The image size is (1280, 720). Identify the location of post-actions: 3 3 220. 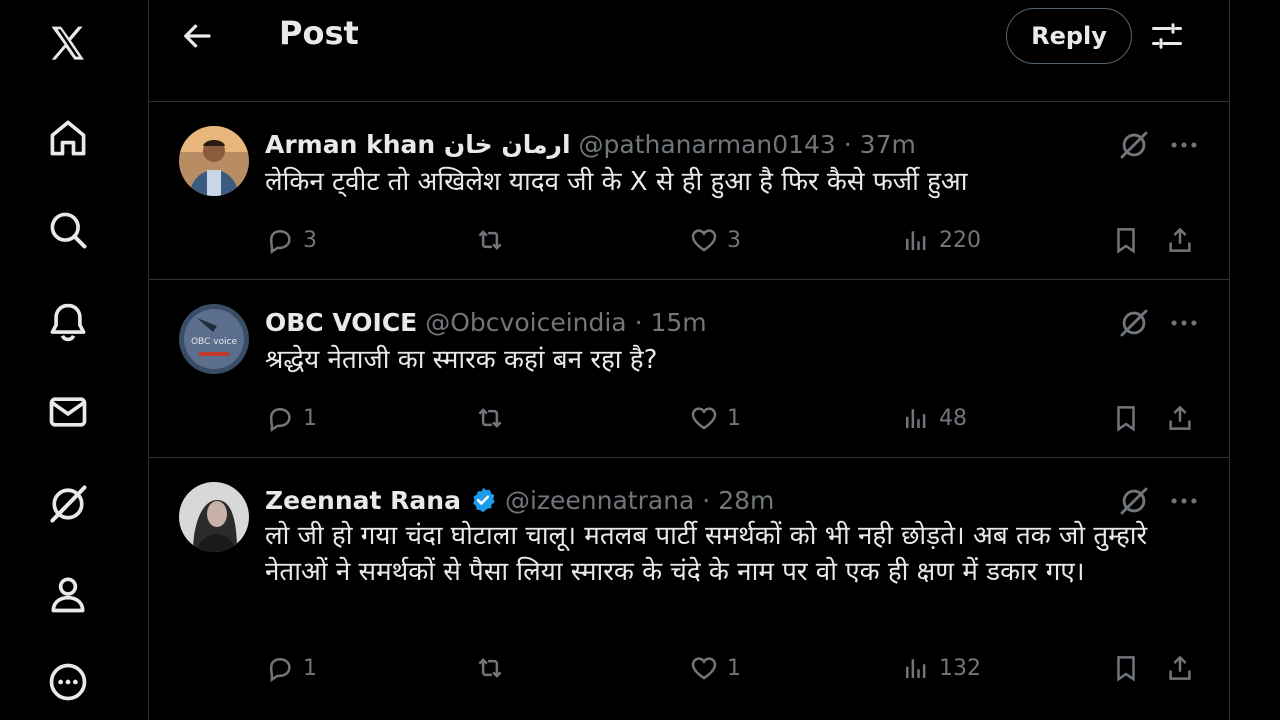
(735, 240).